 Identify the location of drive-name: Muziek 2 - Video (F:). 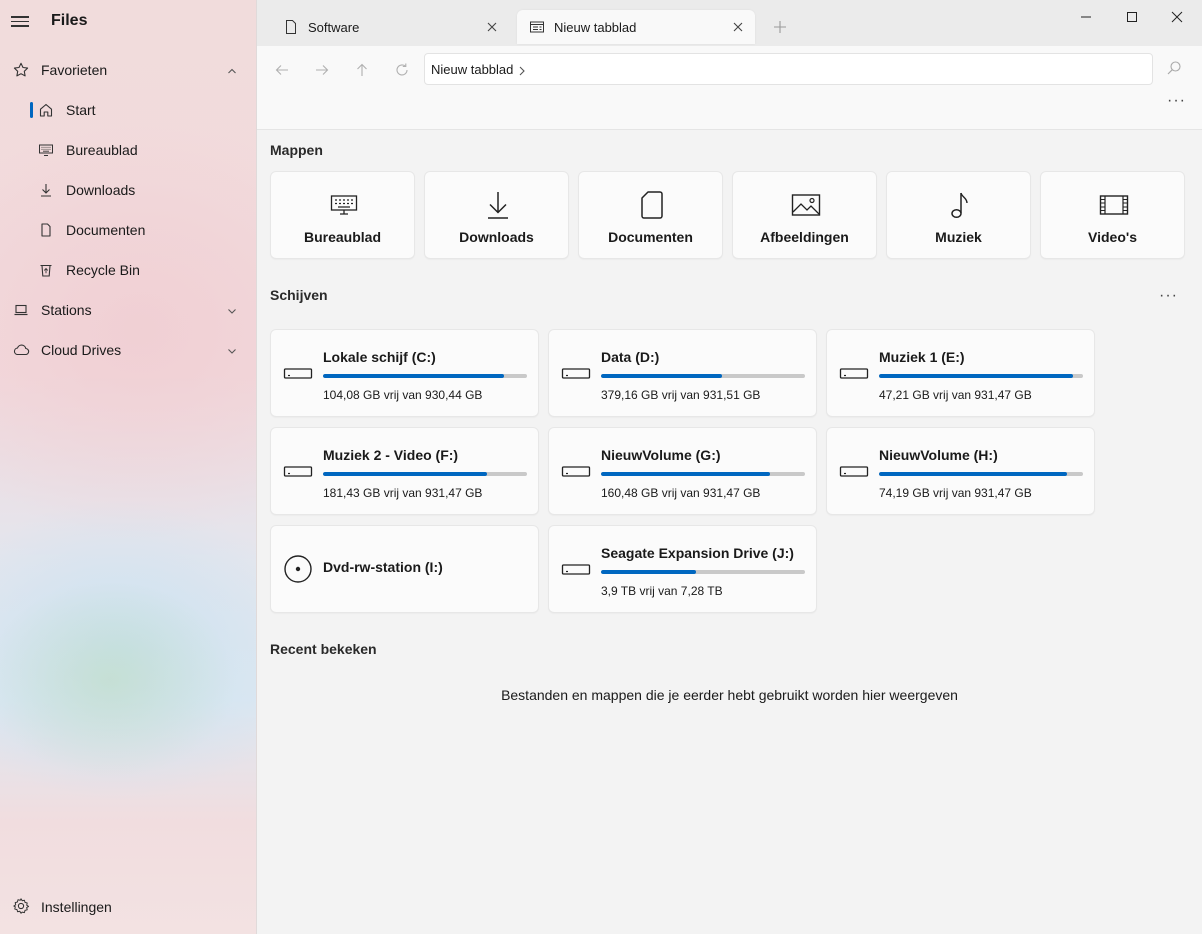
(391, 455).